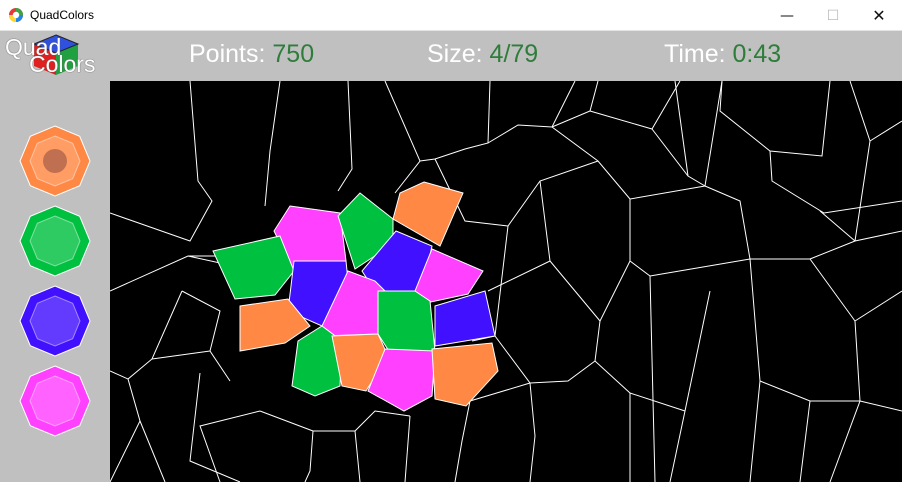 The width and height of the screenshot is (902, 487). Describe the element at coordinates (514, 54) in the screenshot. I see `size-value: 4/79` at that location.